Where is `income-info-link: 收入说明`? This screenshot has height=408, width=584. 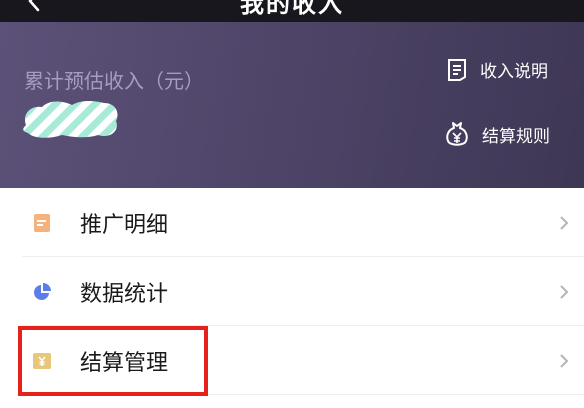
income-info-link: 收入说明 is located at coordinates (497, 69).